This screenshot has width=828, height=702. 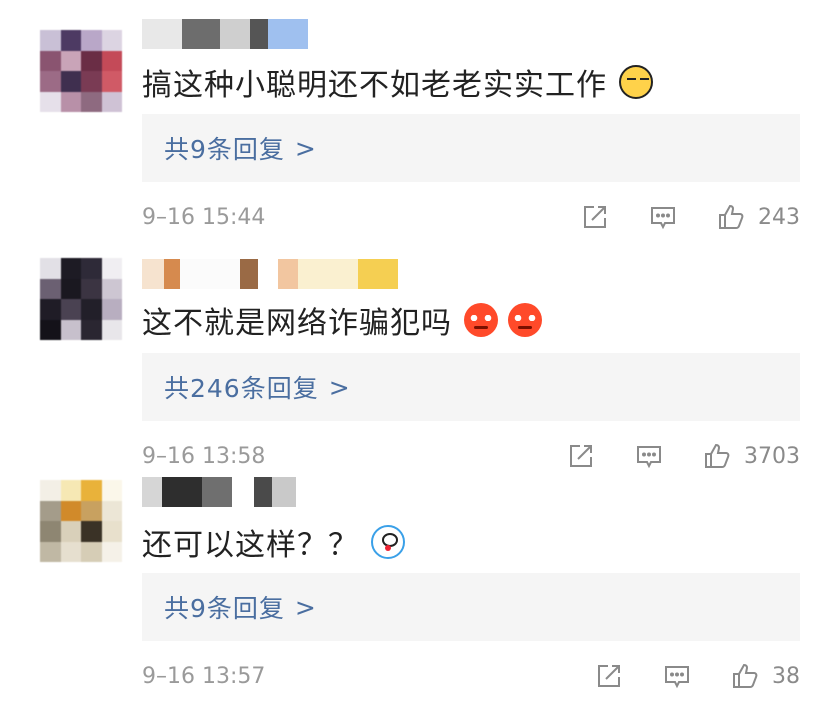 I want to click on timestamp: 9–16 13:57, so click(x=204, y=676).